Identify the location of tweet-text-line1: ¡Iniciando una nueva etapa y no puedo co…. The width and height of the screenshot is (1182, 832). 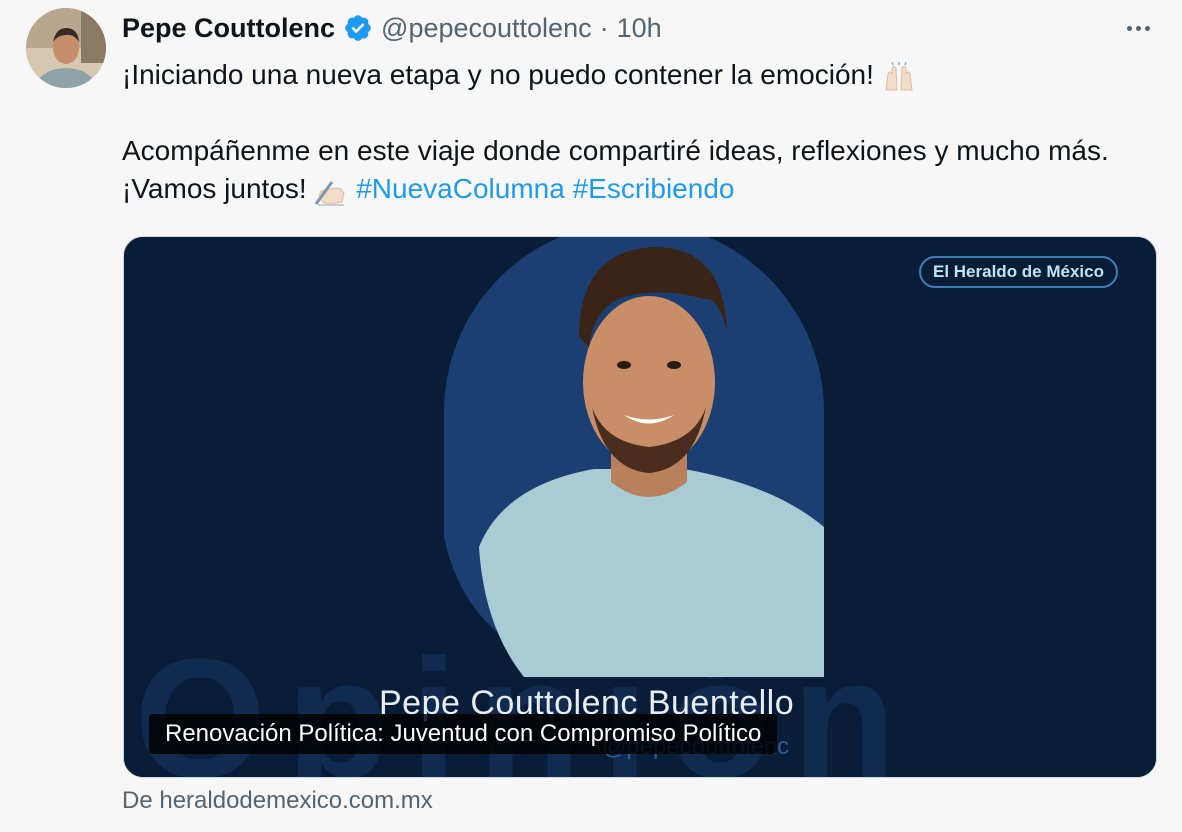
(498, 74).